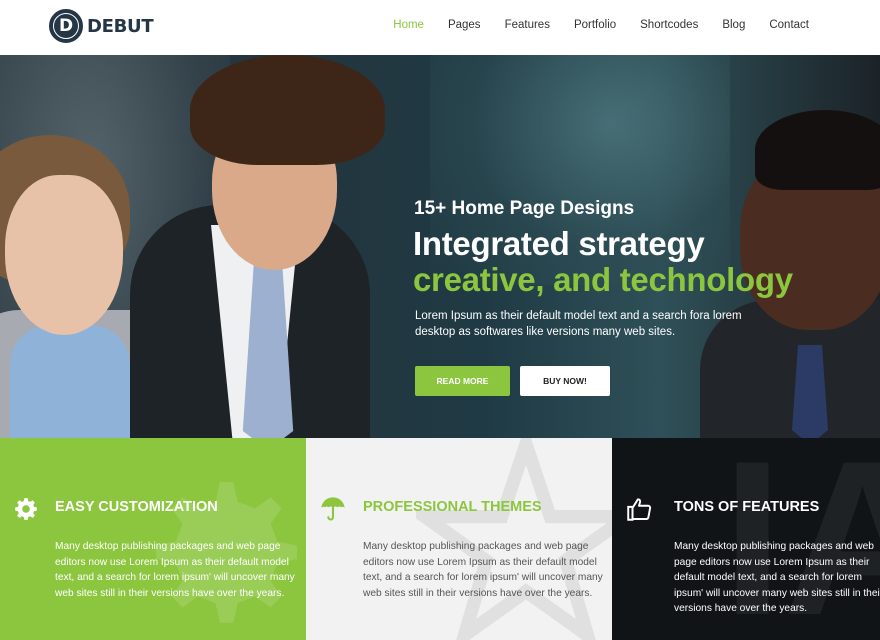  I want to click on nav-portfolio: Portfolio, so click(595, 25).